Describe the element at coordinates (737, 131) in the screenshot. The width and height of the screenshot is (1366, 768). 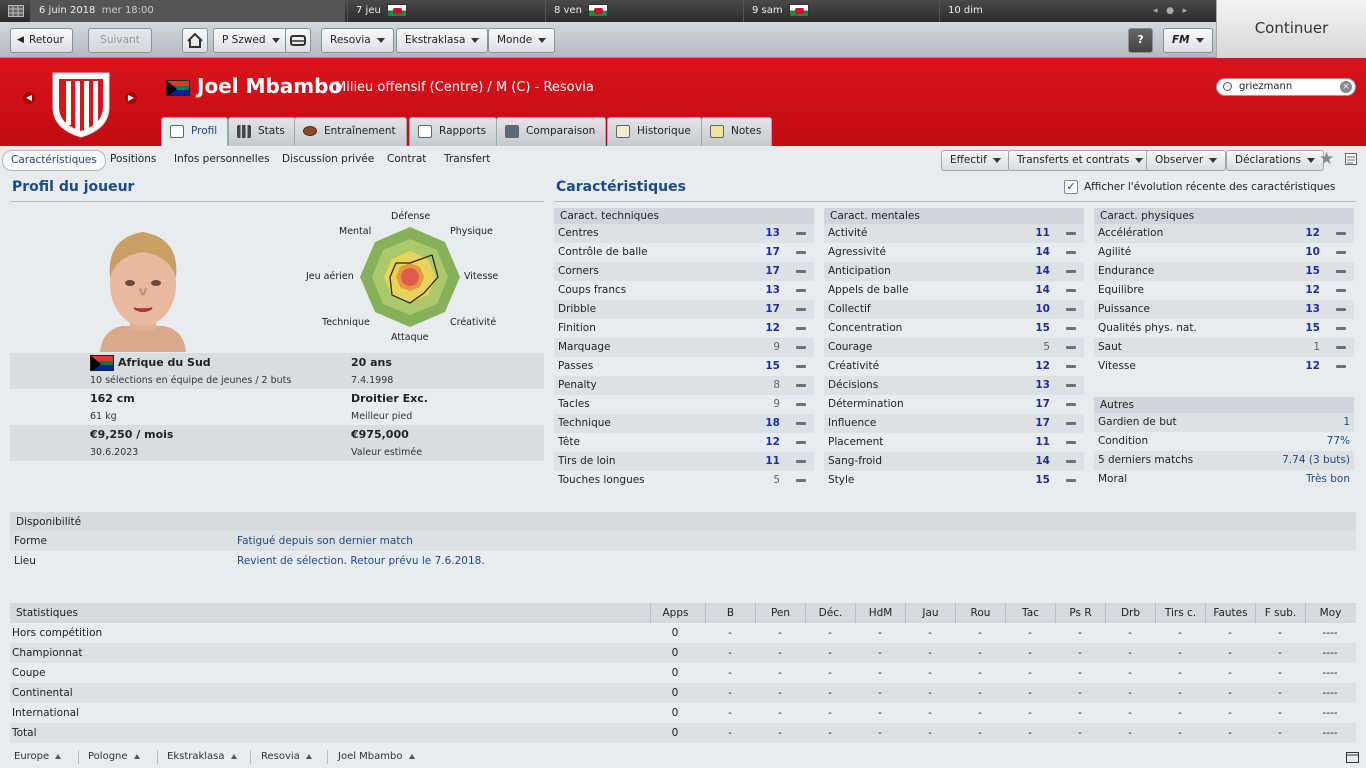
I see `tab-notes: Notes` at that location.